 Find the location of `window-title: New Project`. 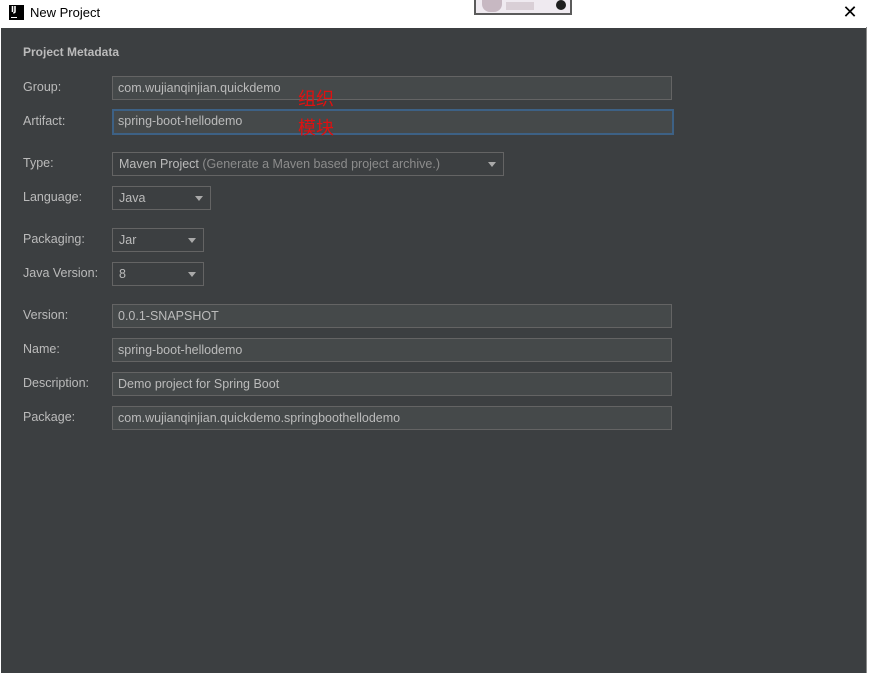

window-title: New Project is located at coordinates (65, 12).